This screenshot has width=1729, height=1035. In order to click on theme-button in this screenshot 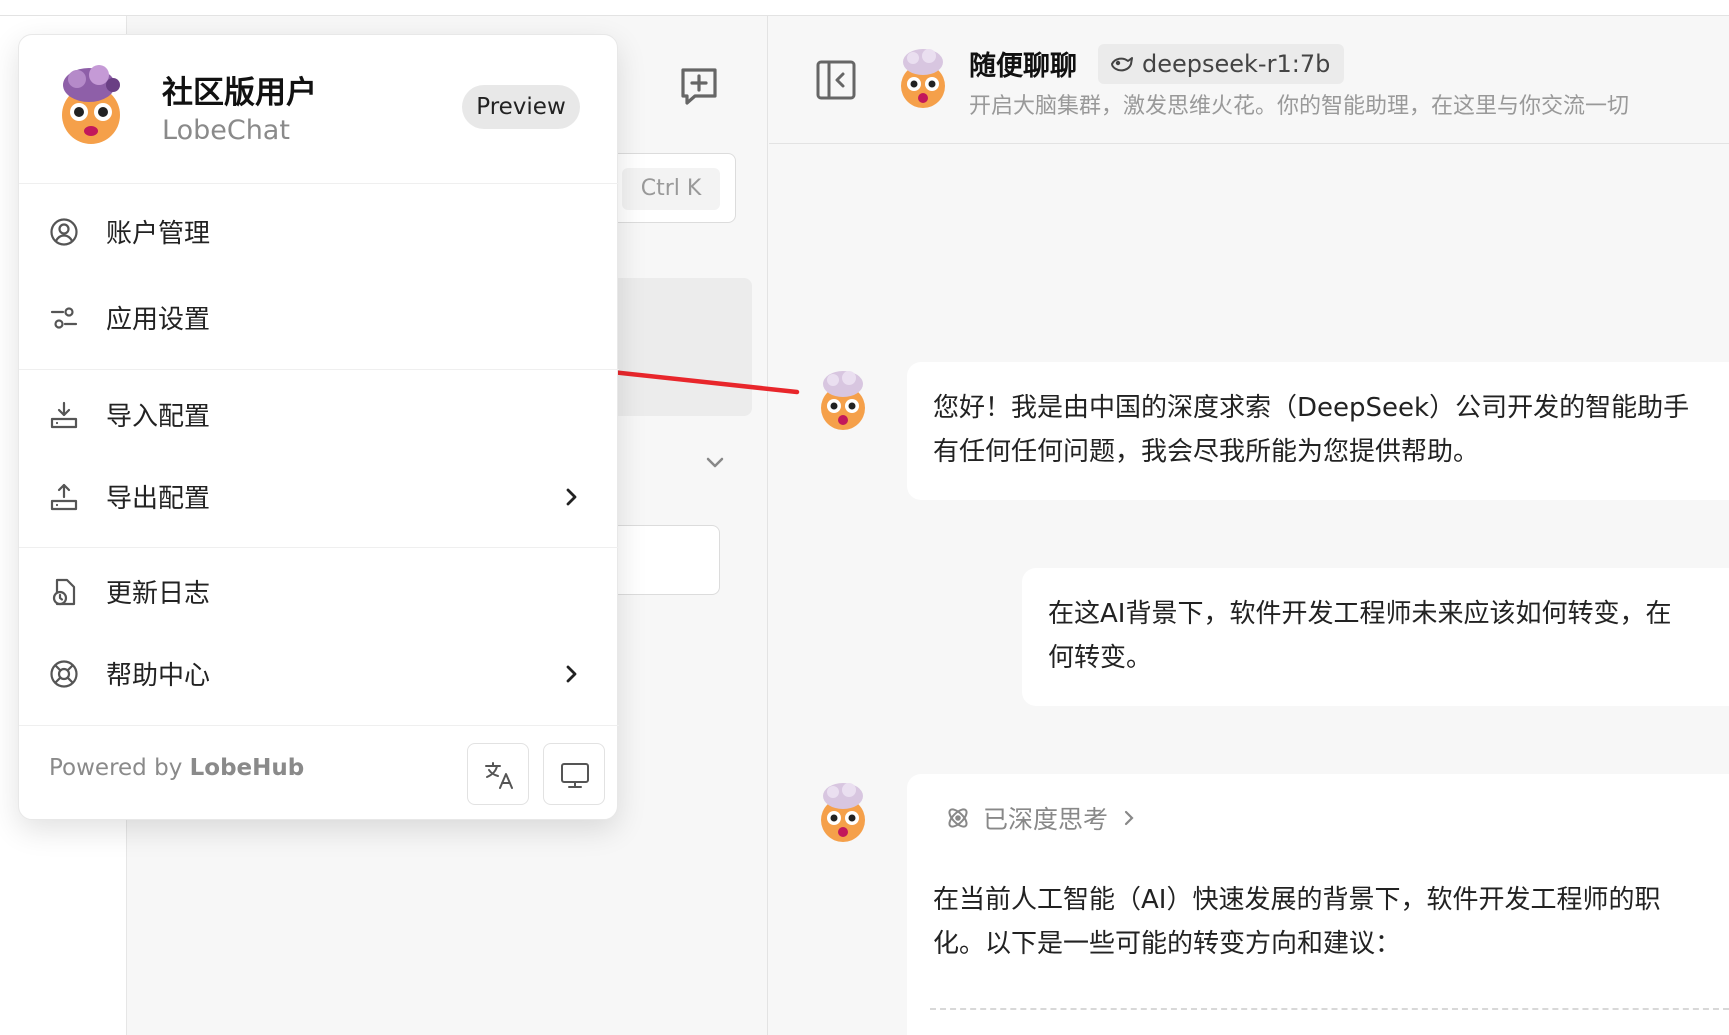, I will do `click(574, 774)`.